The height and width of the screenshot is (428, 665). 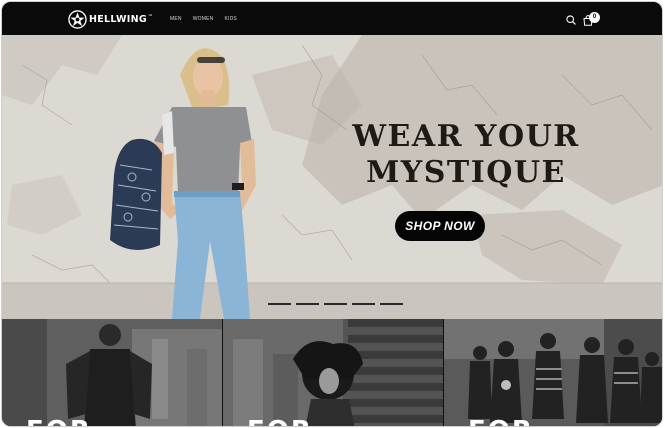 I want to click on nav-item-men: MEN, so click(x=176, y=19).